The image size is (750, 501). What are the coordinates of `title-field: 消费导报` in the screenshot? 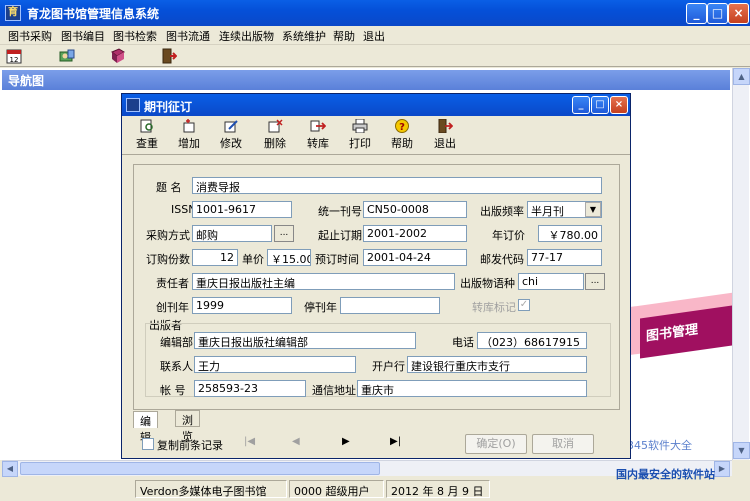 It's located at (397, 185).